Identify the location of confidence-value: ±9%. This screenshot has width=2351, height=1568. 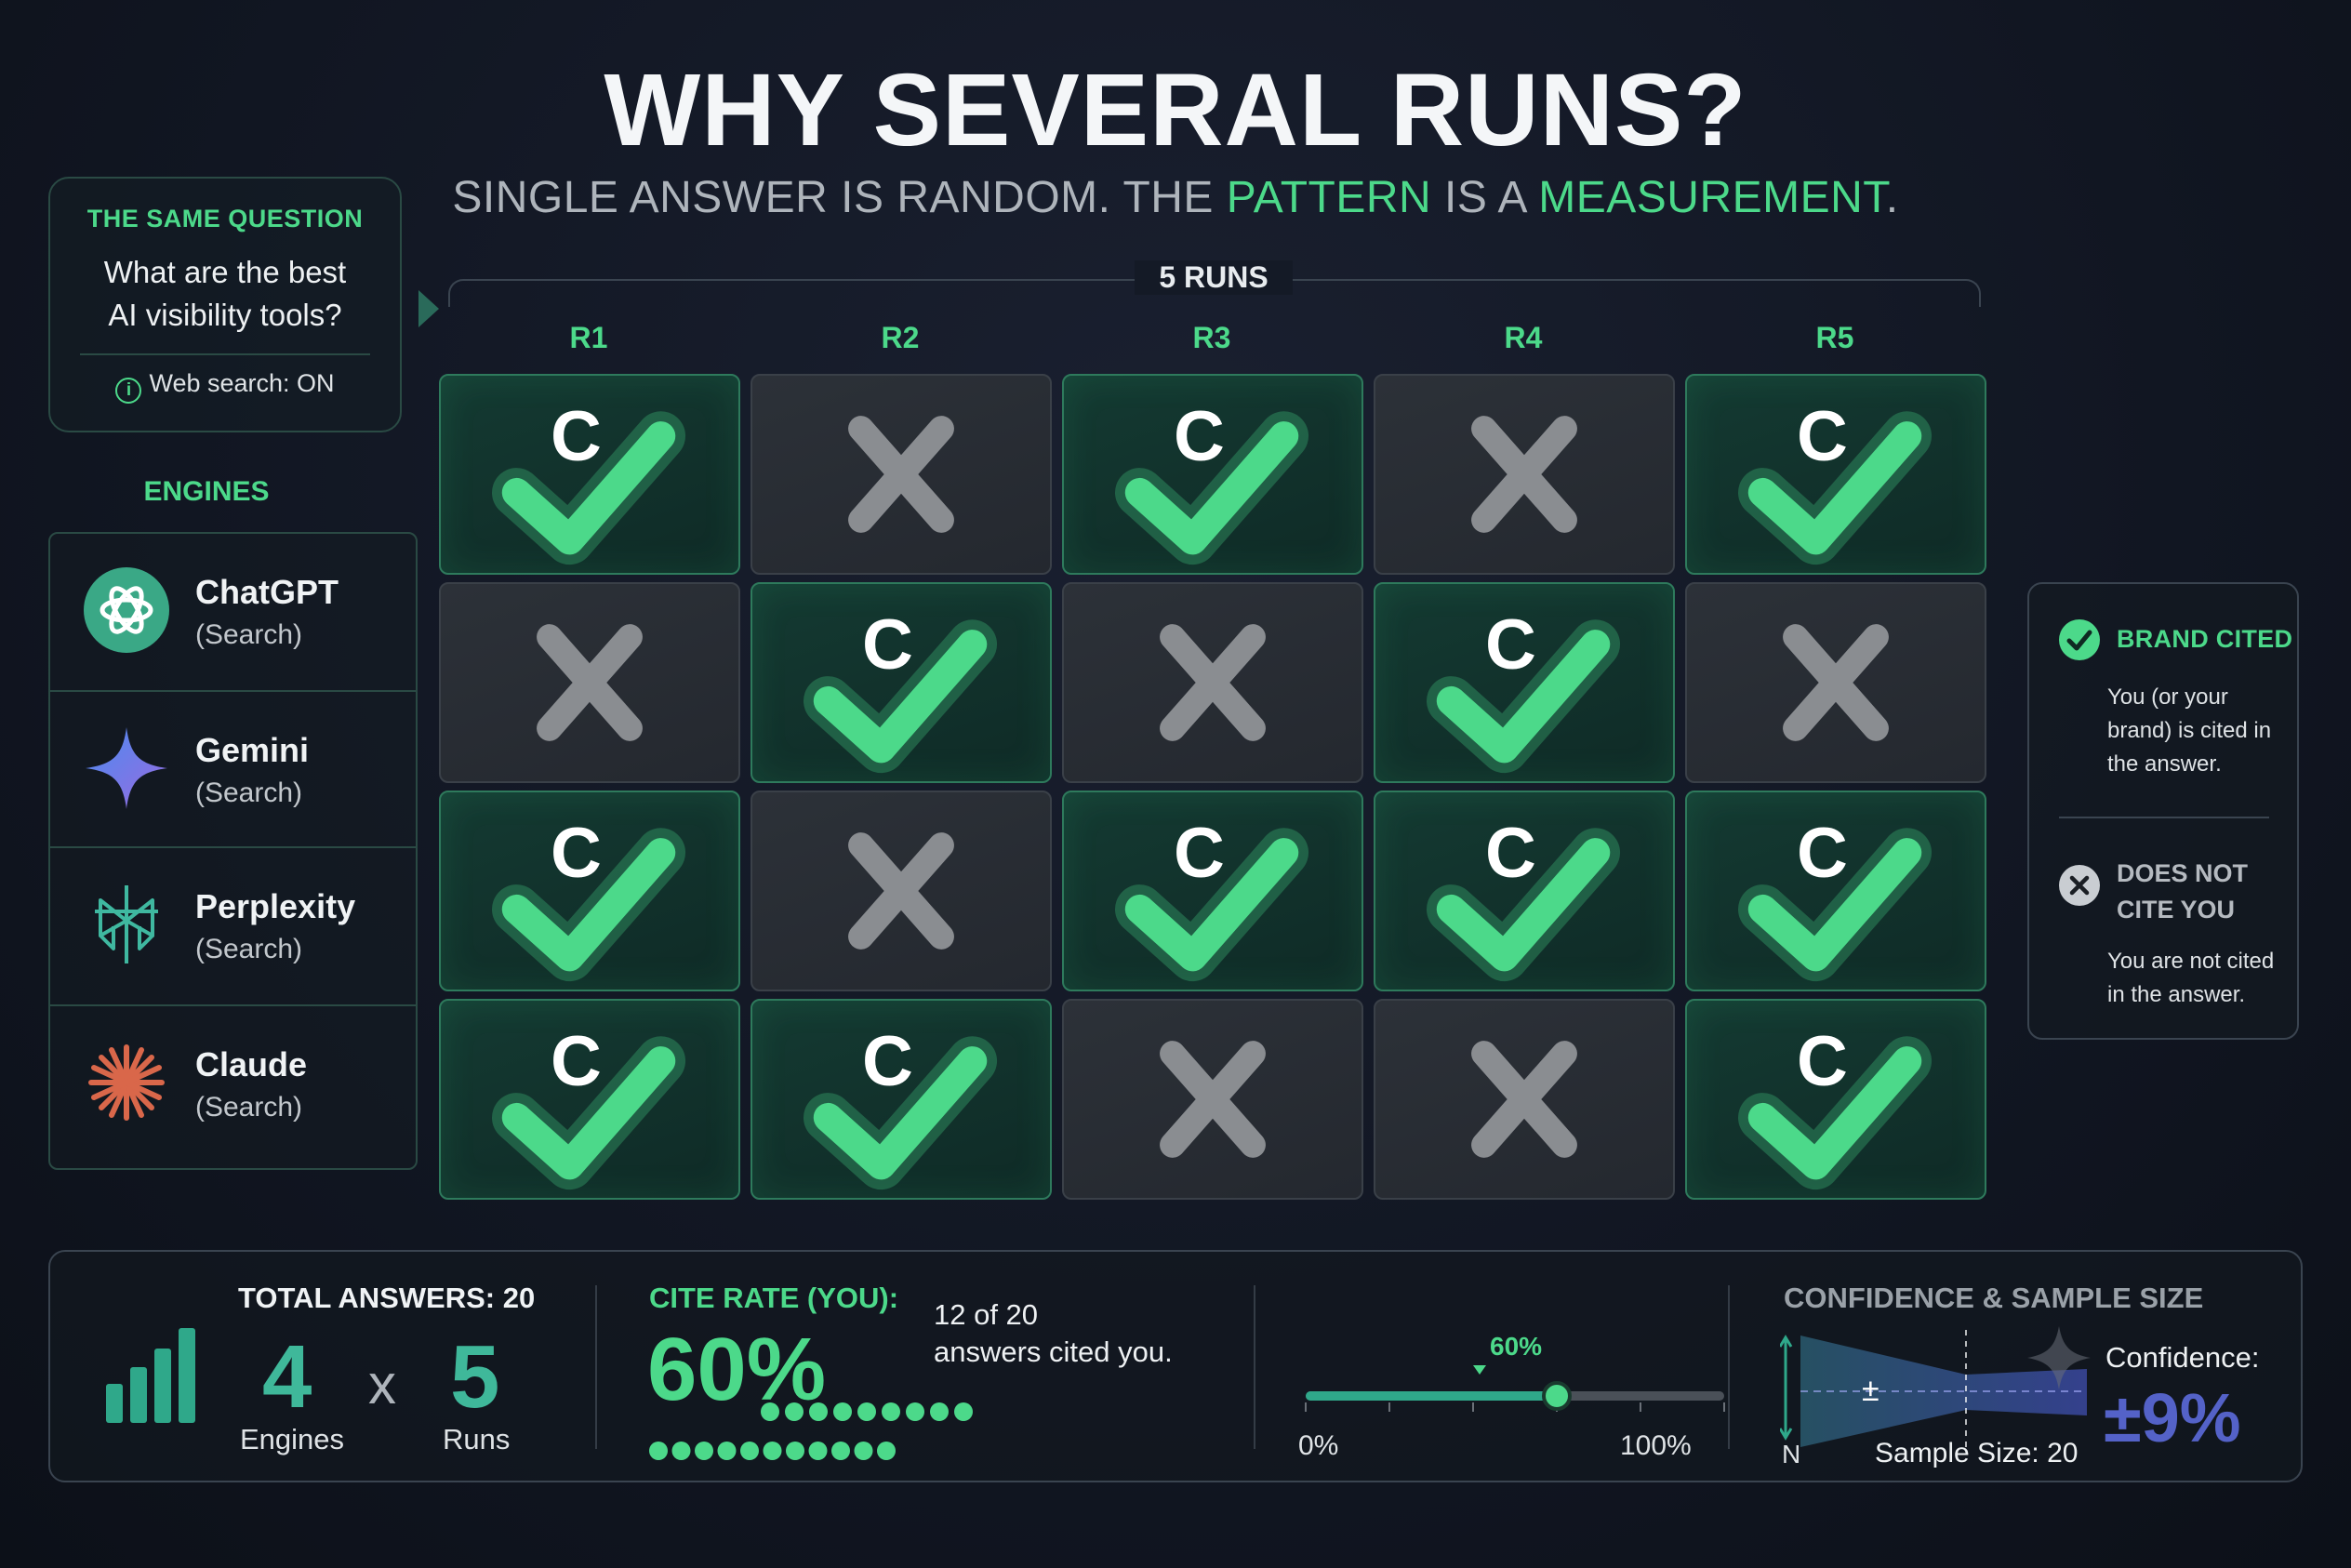
(2172, 1417).